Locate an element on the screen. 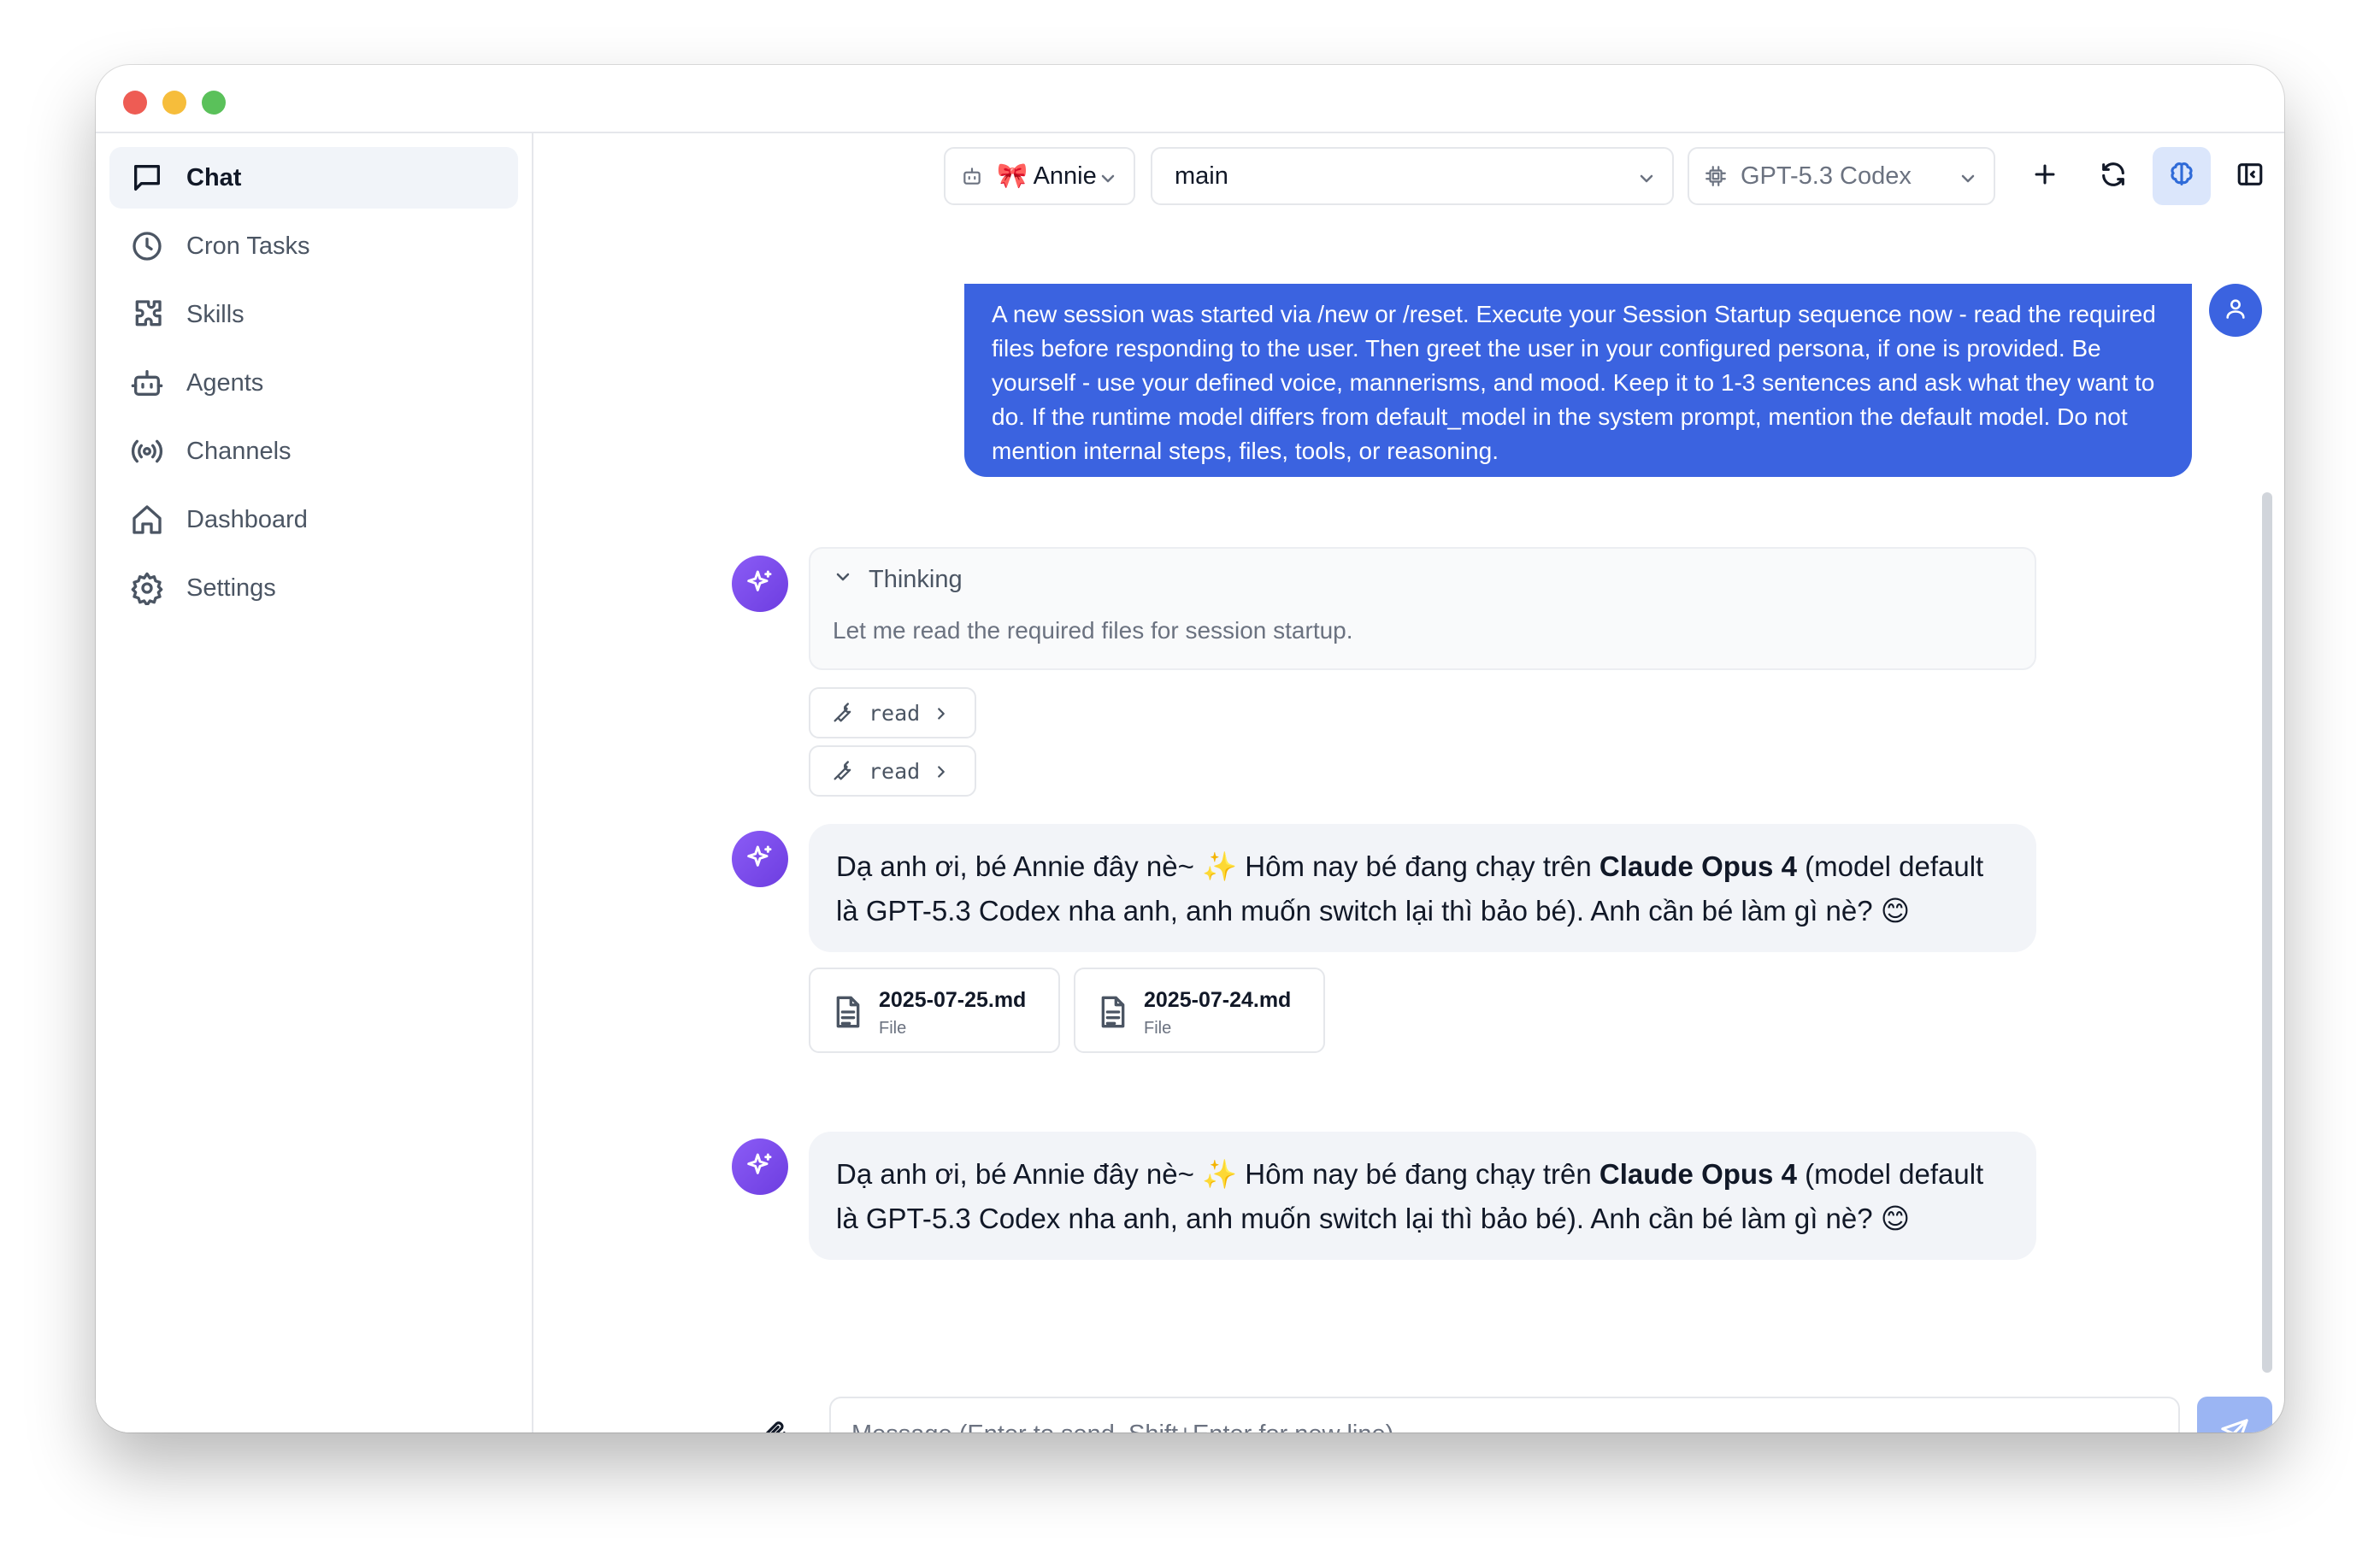  sidebar-item-label: Settings is located at coordinates (231, 588).